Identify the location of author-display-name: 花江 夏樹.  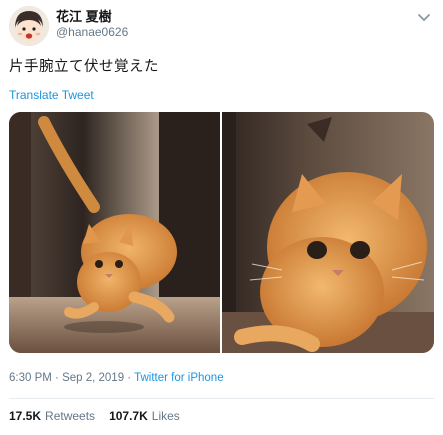
(92, 16).